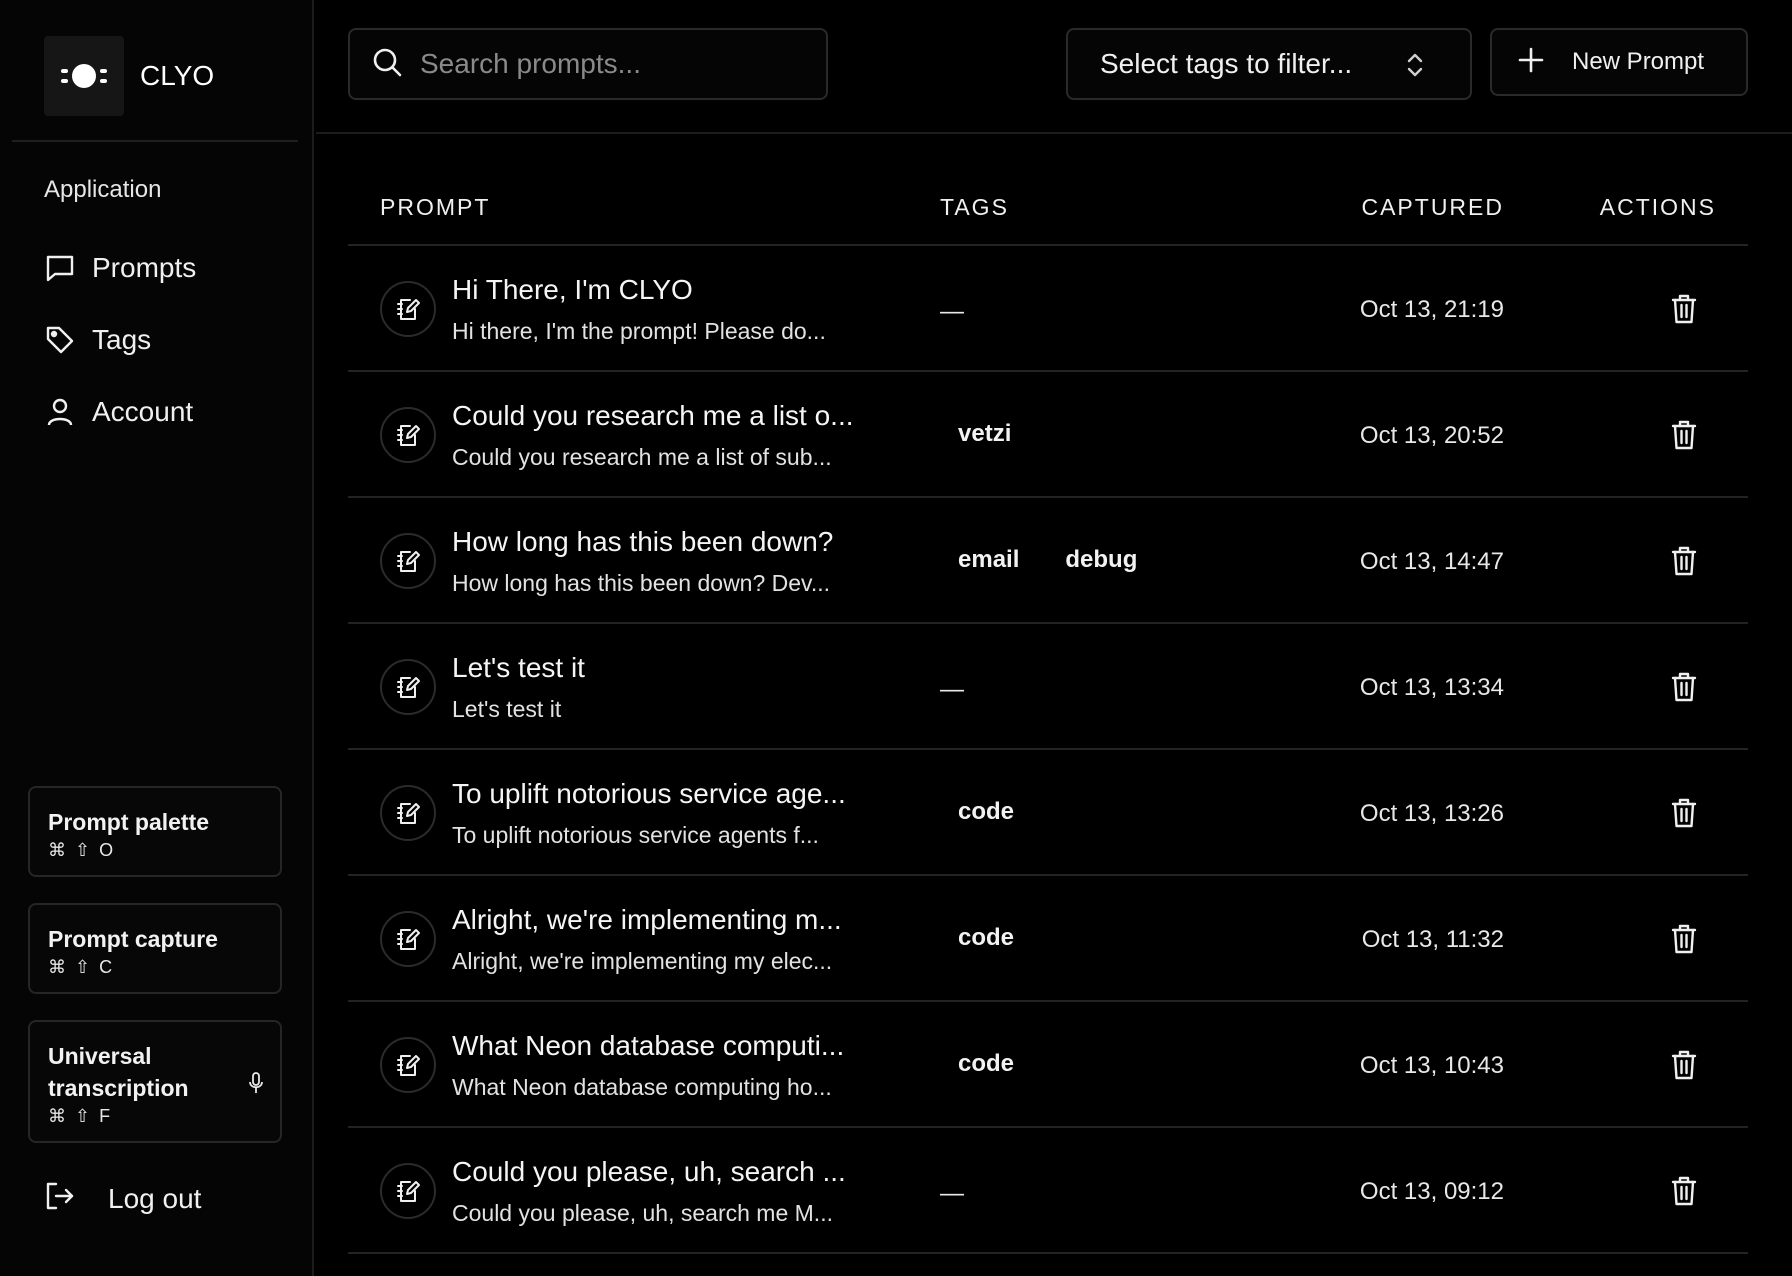  Describe the element at coordinates (1431, 309) in the screenshot. I see `captured-timestamp: Oct 13, 21:19` at that location.